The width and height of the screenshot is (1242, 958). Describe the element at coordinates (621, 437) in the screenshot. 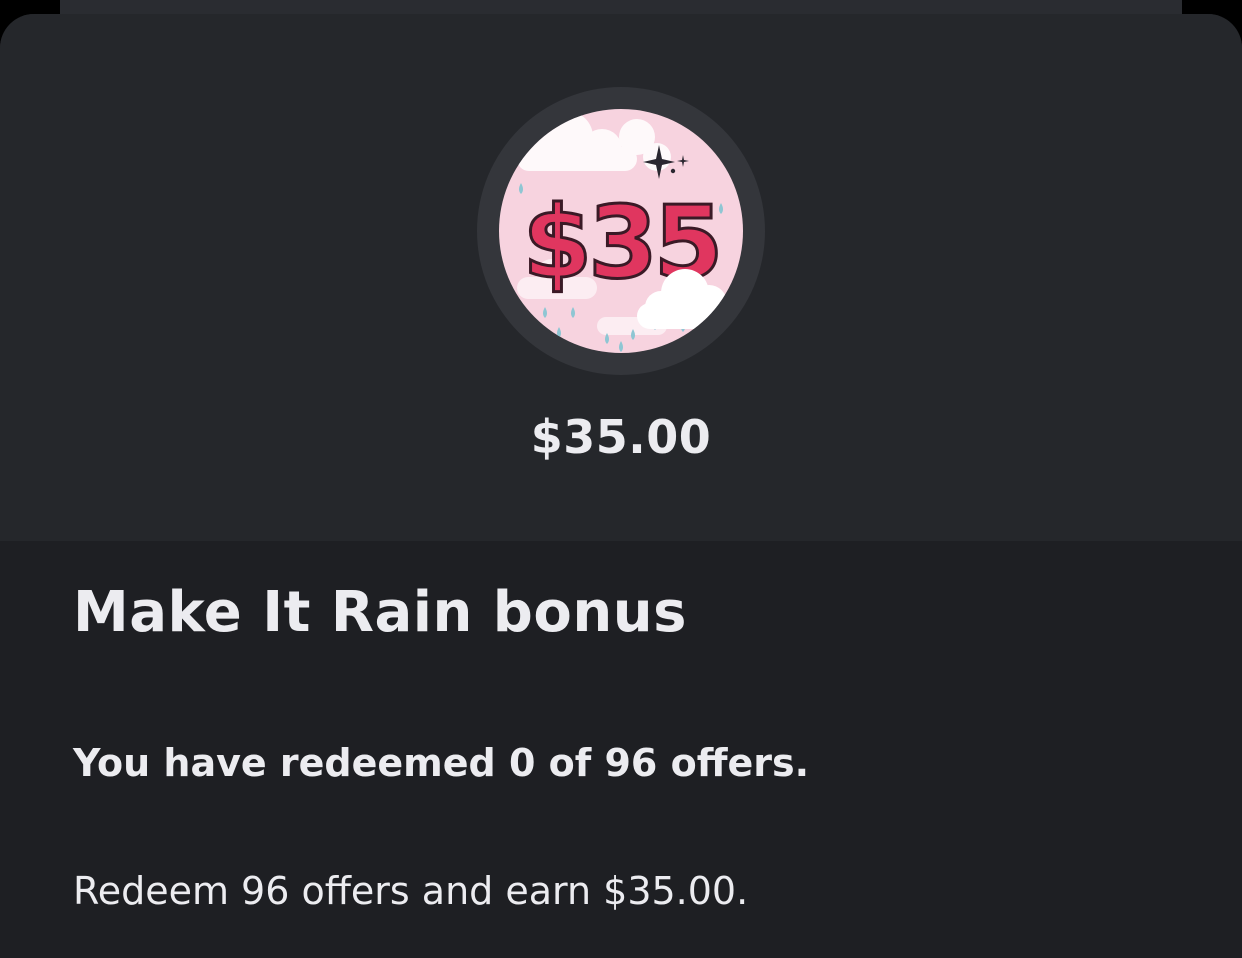

I see `badge-amount: $35.00` at that location.